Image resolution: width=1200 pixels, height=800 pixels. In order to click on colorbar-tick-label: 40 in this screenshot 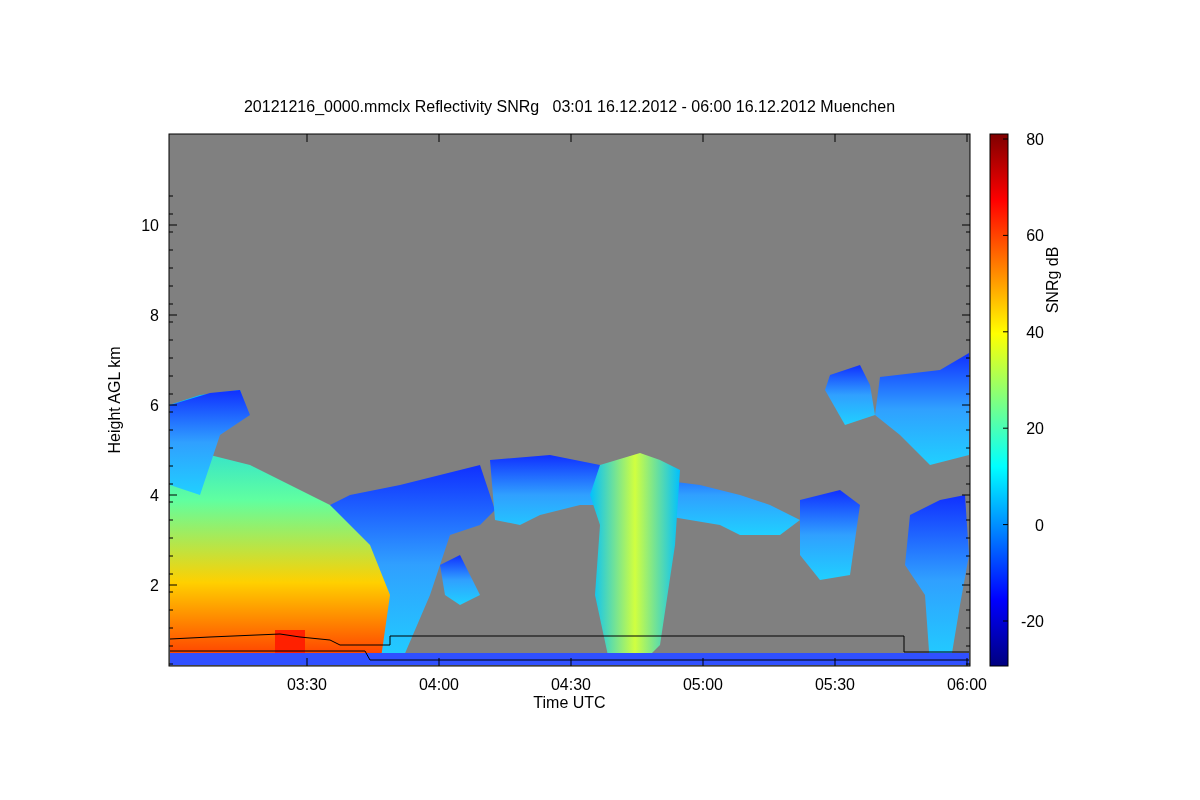, I will do `click(1035, 332)`.